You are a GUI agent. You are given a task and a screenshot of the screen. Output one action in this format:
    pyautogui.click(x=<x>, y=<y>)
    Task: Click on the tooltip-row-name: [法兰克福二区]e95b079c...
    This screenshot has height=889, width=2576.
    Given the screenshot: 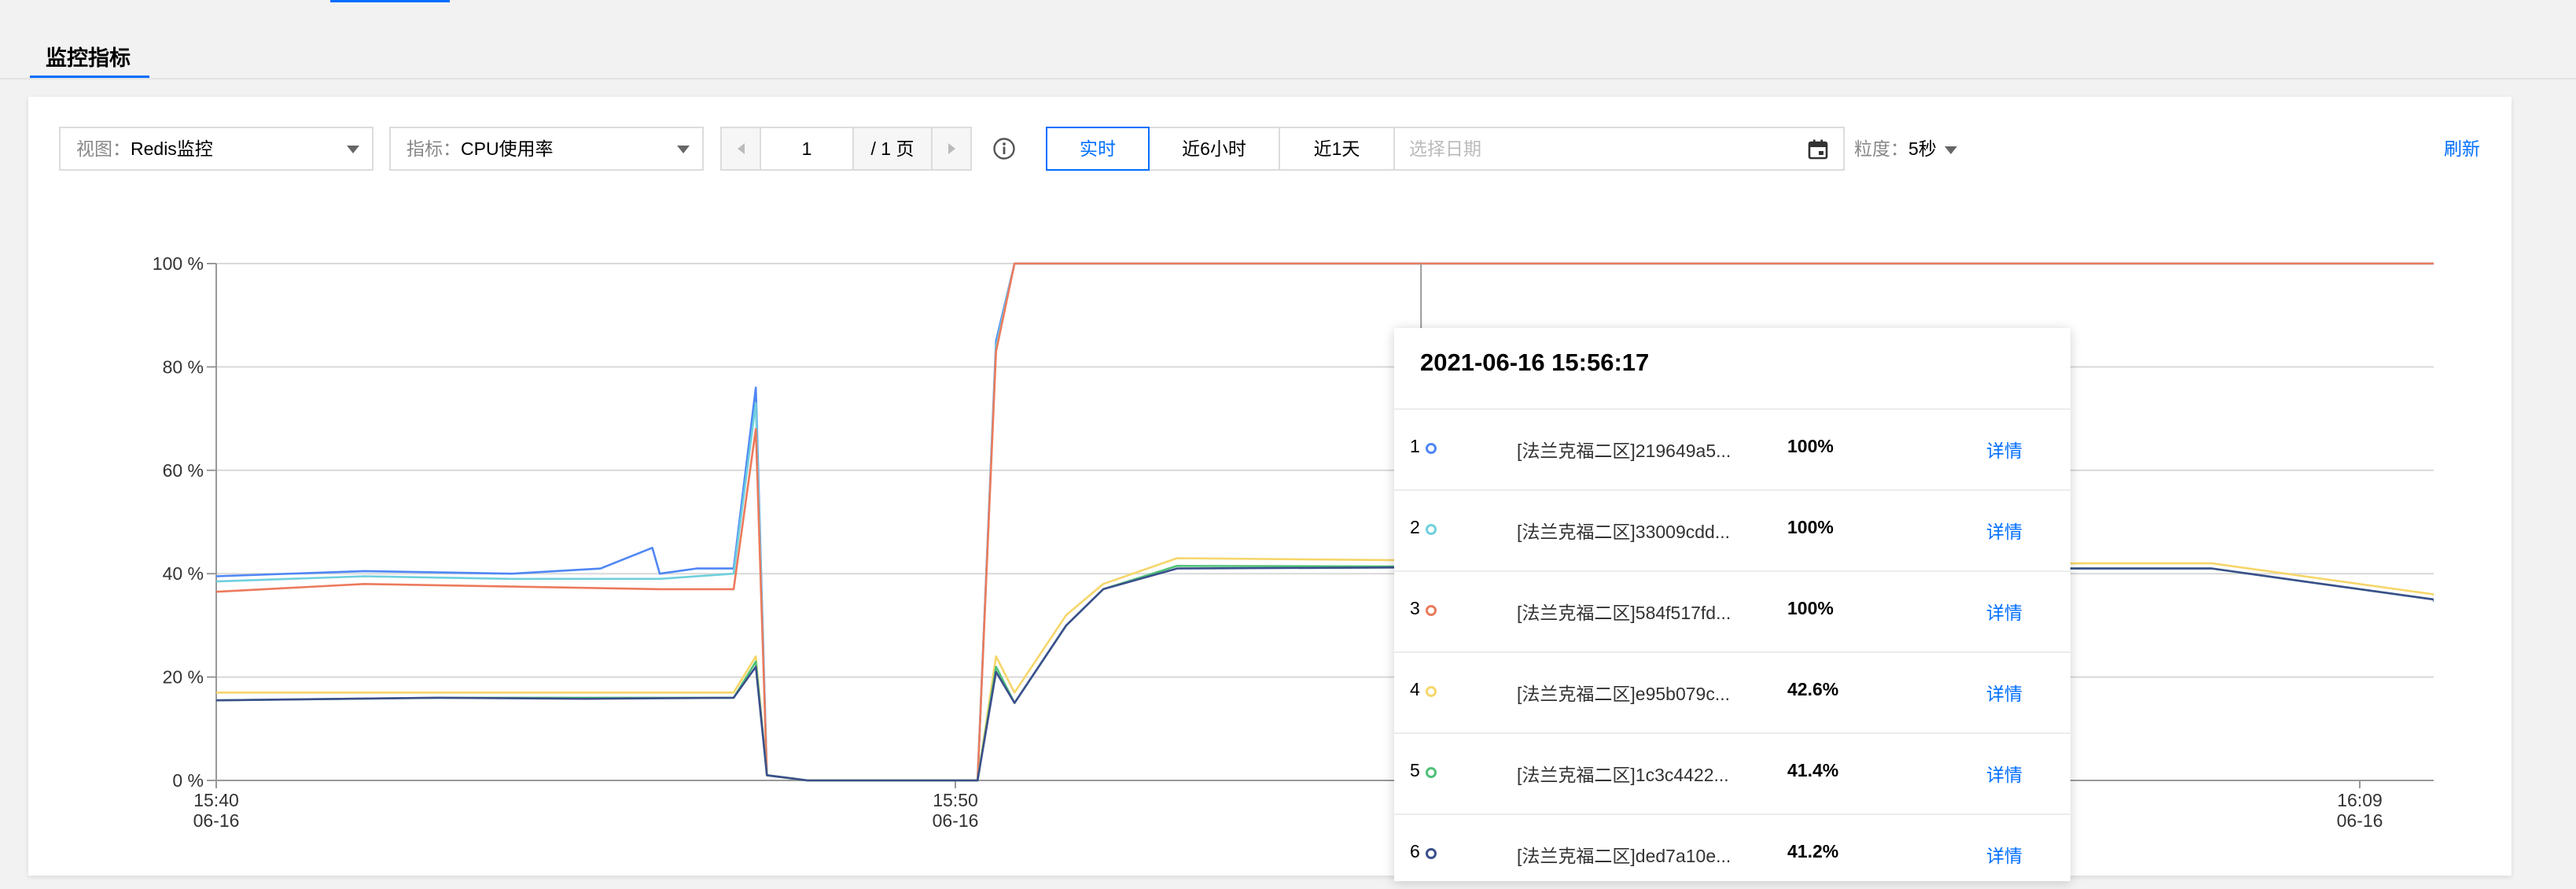 What is the action you would take?
    pyautogui.click(x=1623, y=694)
    